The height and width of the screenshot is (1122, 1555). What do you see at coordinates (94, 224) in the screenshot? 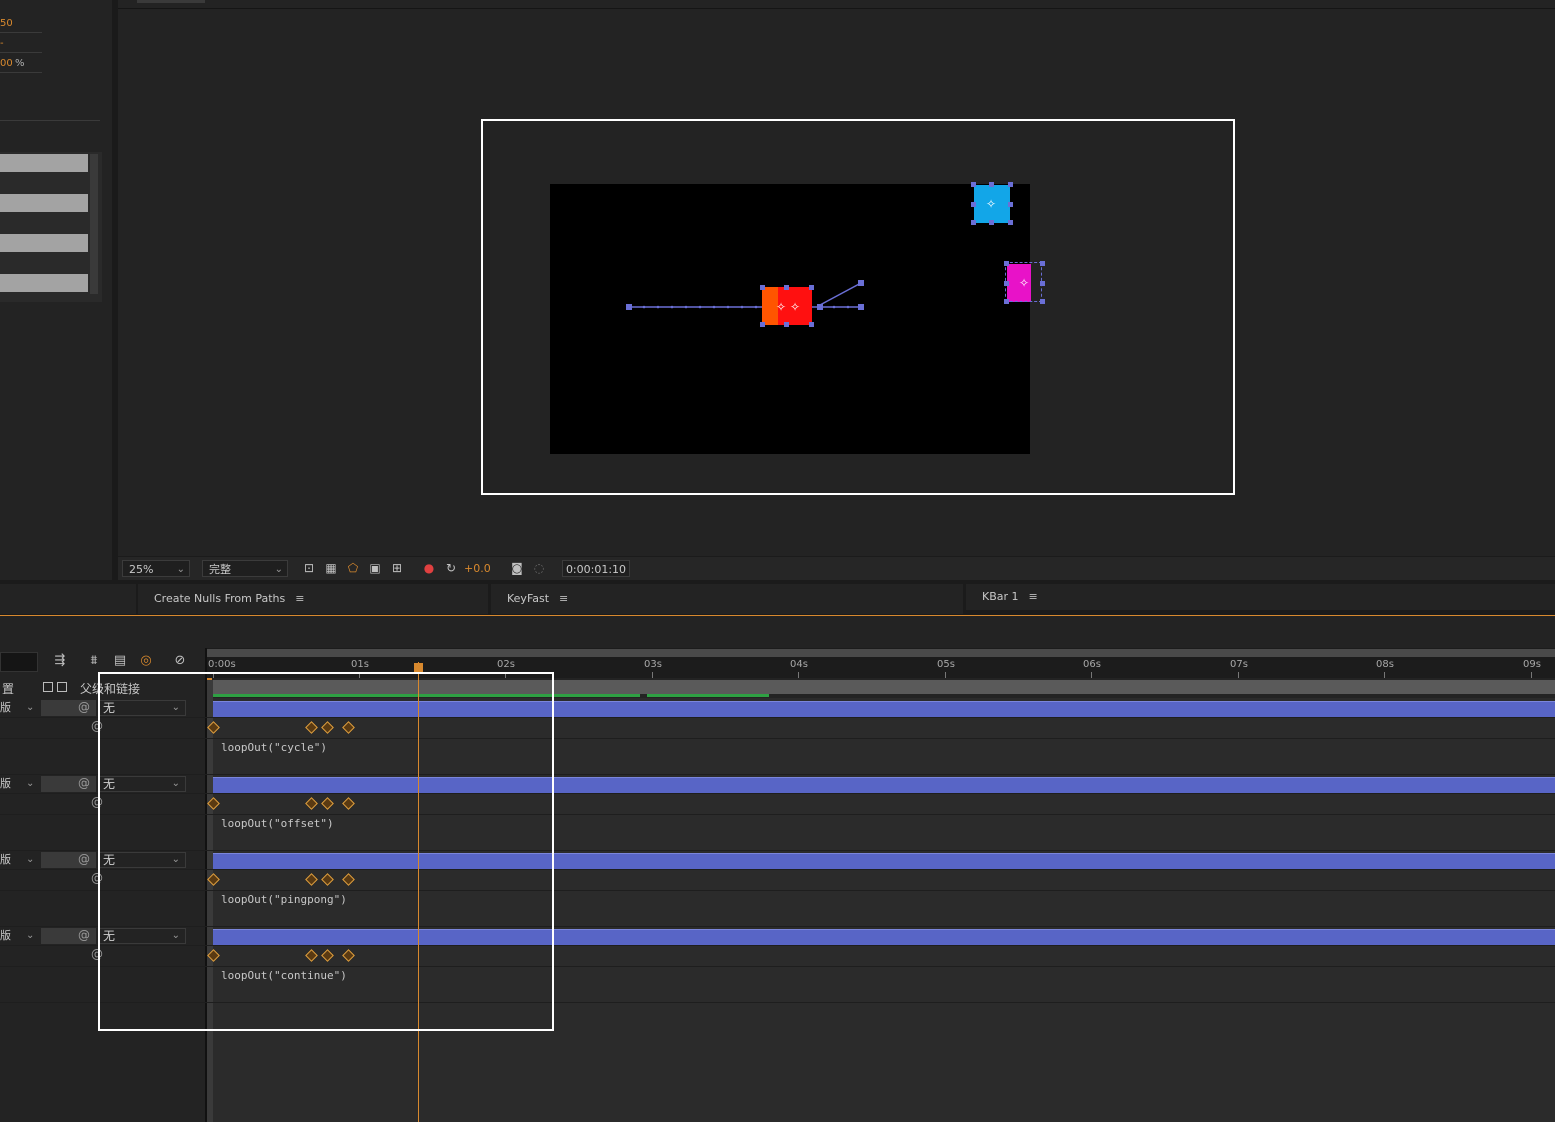
I see `scrollbar` at bounding box center [94, 224].